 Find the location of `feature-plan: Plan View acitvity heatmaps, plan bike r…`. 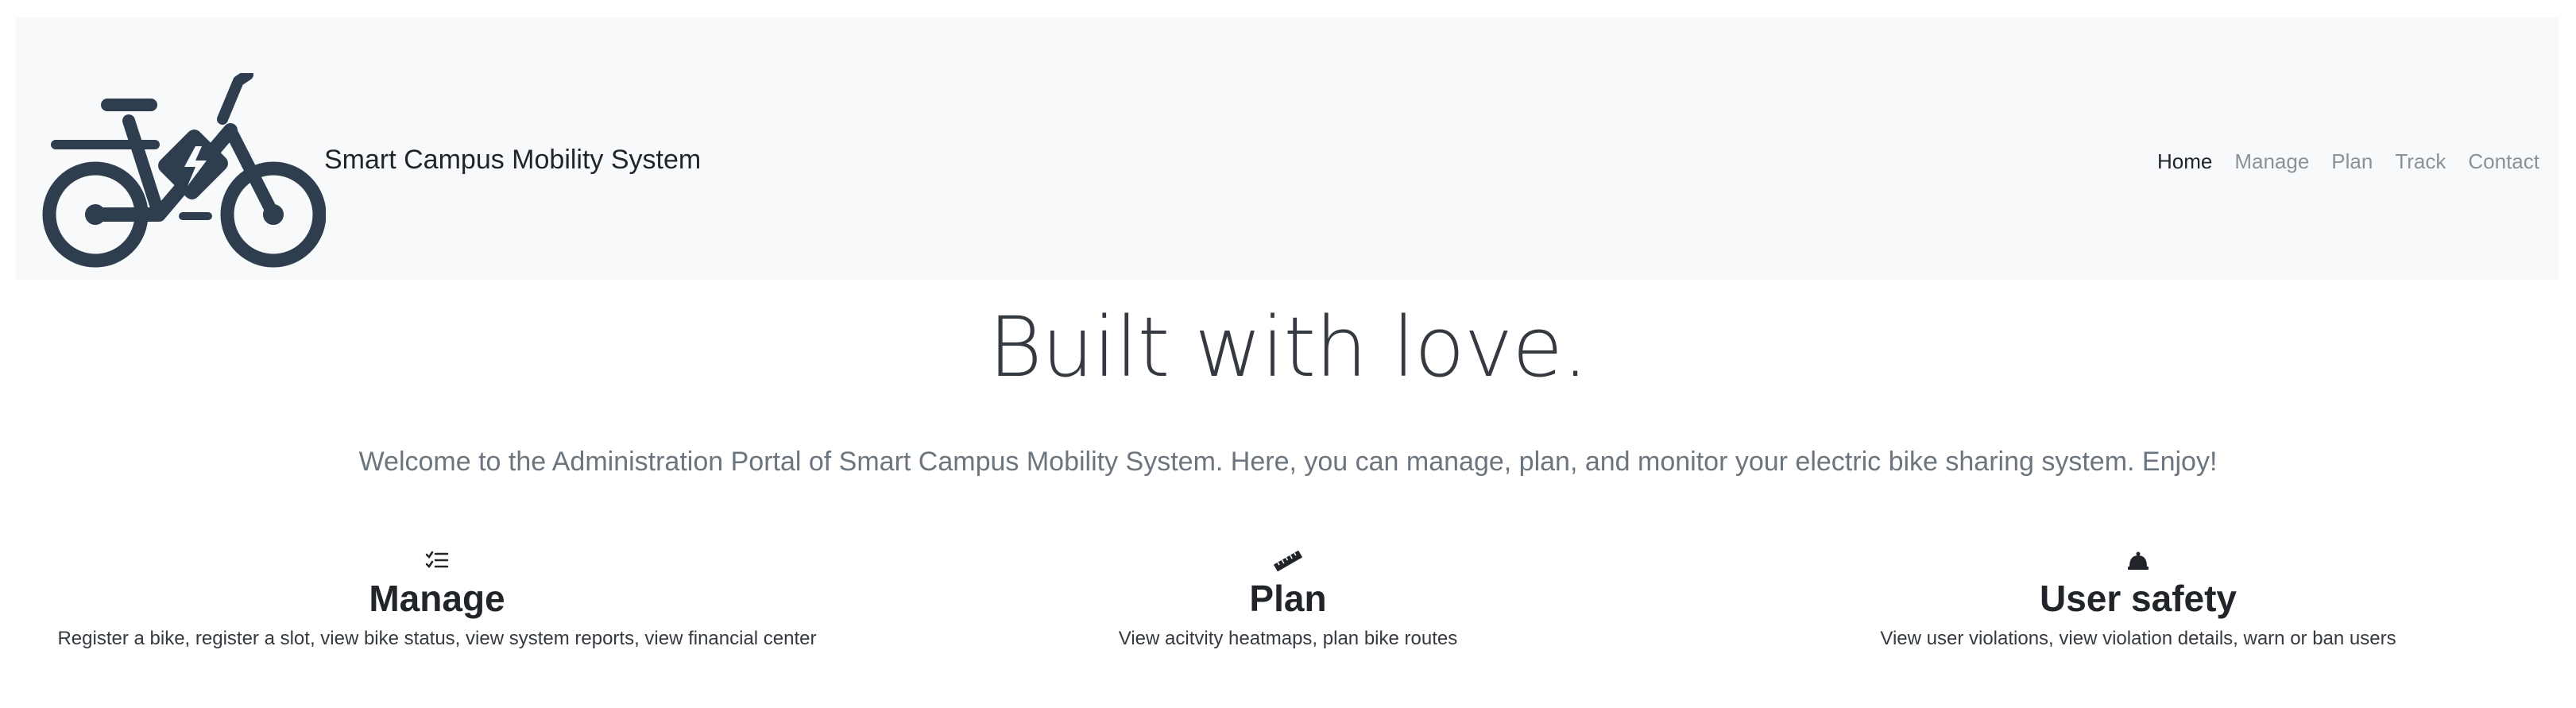

feature-plan: Plan View acitvity heatmaps, plan bike r… is located at coordinates (1288, 600).